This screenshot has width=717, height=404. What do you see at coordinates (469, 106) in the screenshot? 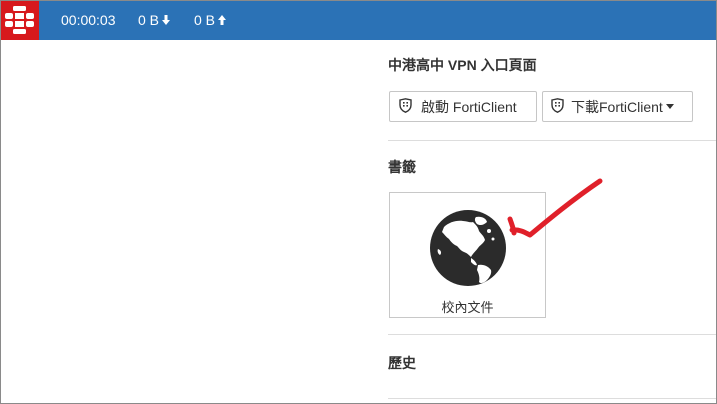
I see `launch-forticlient-label: 啟動 FortiClient` at bounding box center [469, 106].